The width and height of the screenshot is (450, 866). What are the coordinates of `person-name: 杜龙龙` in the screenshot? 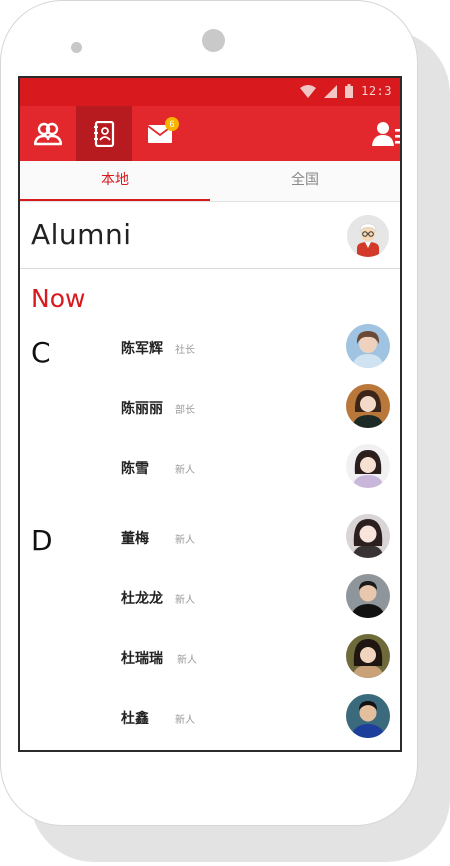 It's located at (142, 599).